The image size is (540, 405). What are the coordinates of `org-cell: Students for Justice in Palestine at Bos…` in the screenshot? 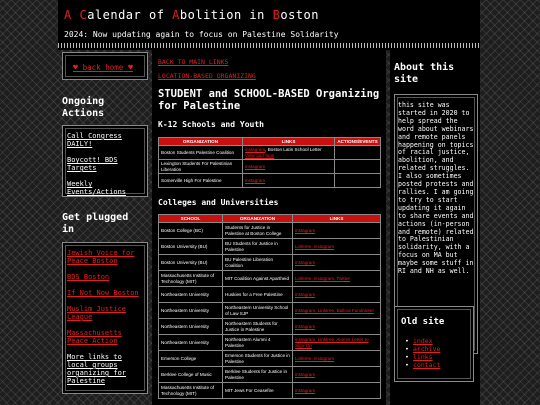 It's located at (257, 230).